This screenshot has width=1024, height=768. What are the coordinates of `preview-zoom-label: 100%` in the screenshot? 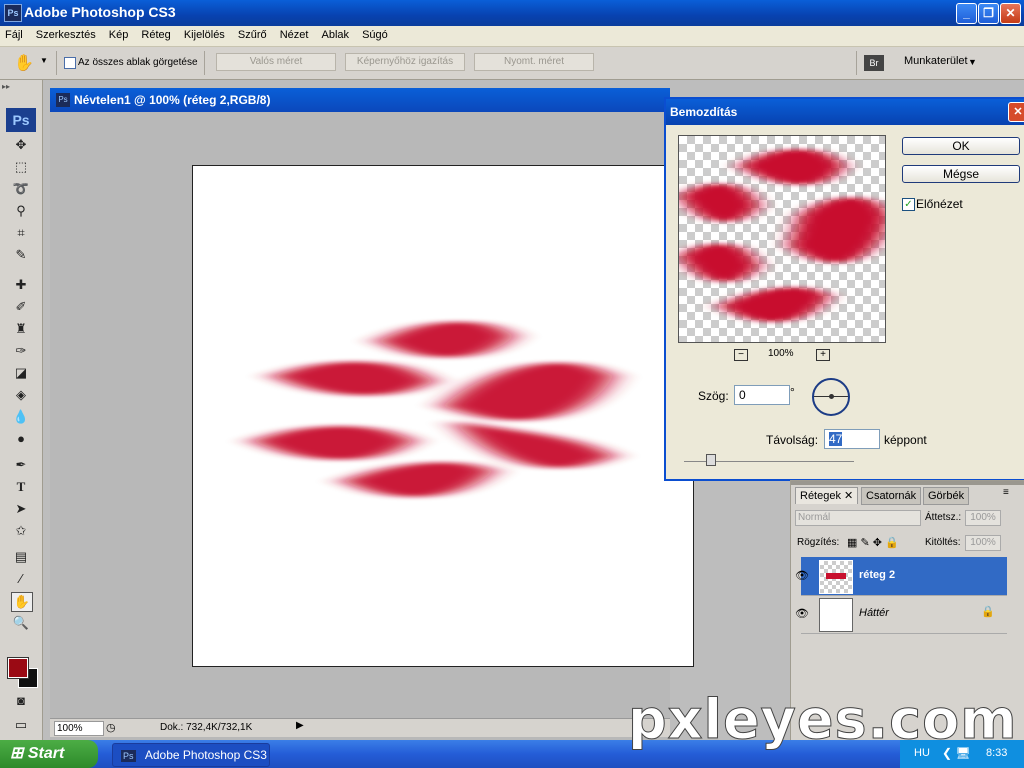 It's located at (781, 353).